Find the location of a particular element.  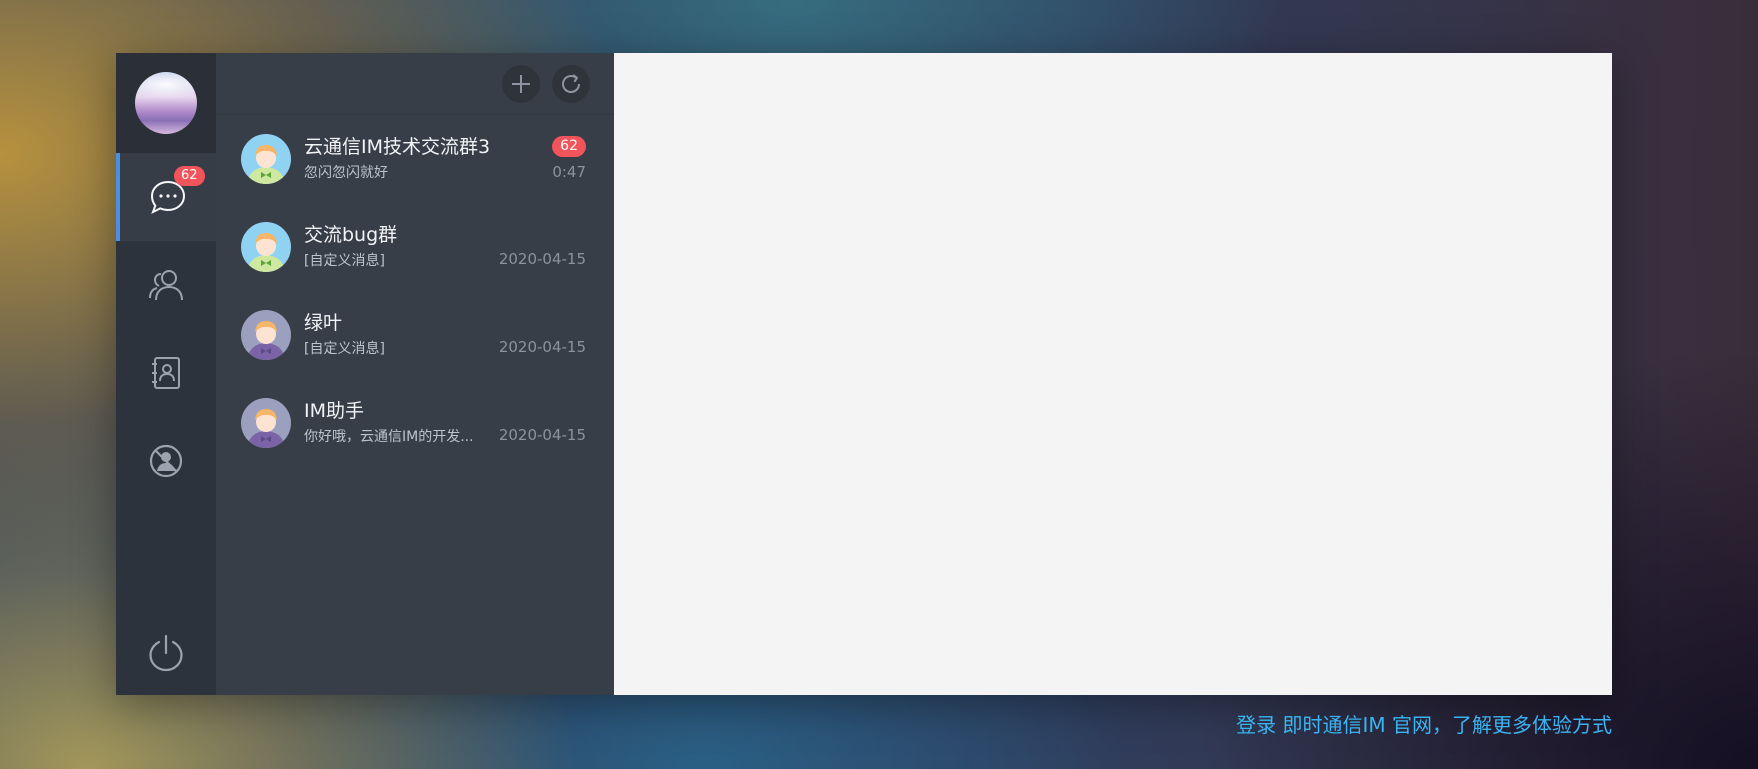

conversation-last-message: 忽闪忽闪就好 is located at coordinates (346, 173).